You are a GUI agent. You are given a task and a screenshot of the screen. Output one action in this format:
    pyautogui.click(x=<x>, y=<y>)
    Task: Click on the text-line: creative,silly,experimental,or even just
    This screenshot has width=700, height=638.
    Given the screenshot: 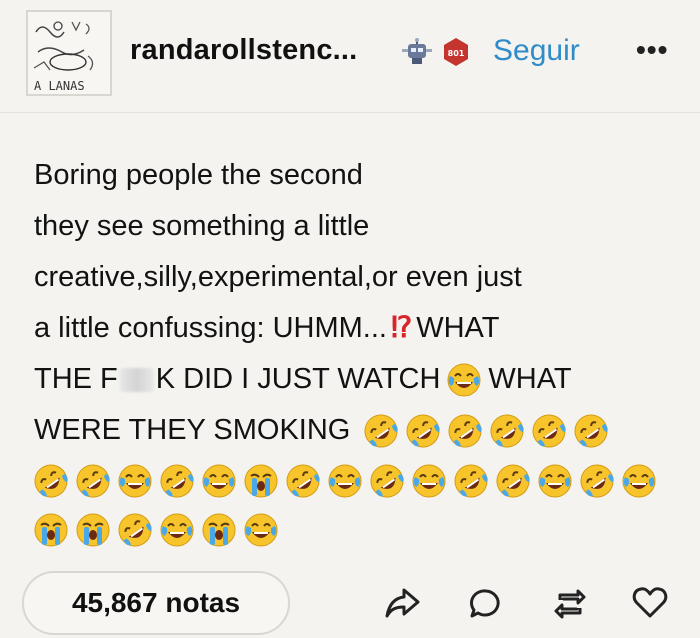 What is the action you would take?
    pyautogui.click(x=278, y=277)
    